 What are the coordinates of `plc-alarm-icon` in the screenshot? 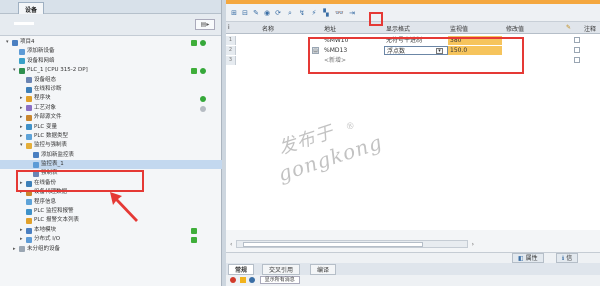 It's located at (29, 211).